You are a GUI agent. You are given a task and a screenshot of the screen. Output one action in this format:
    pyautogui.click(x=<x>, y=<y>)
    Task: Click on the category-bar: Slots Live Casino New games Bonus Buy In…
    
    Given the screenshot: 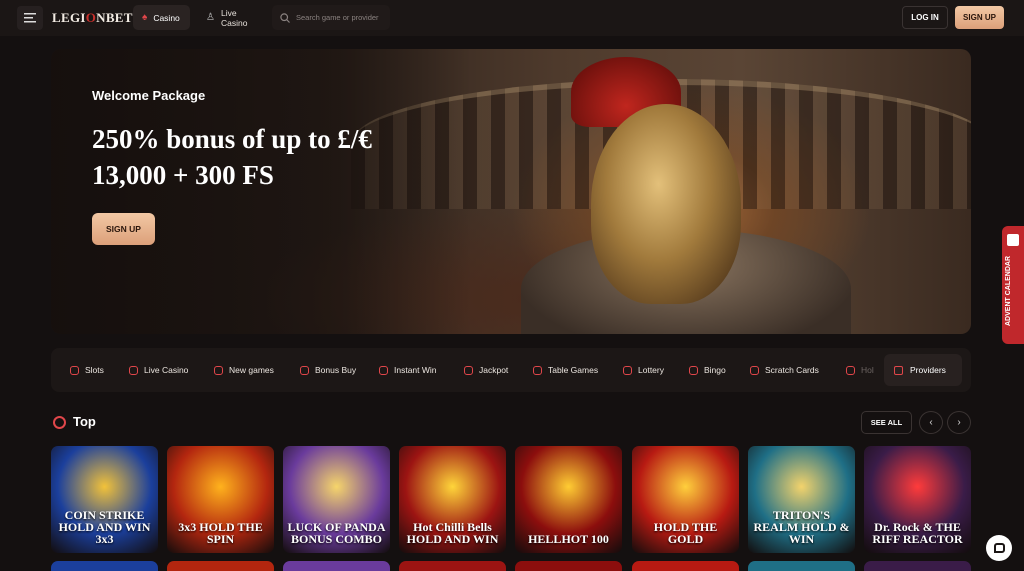 What is the action you would take?
    pyautogui.click(x=511, y=370)
    